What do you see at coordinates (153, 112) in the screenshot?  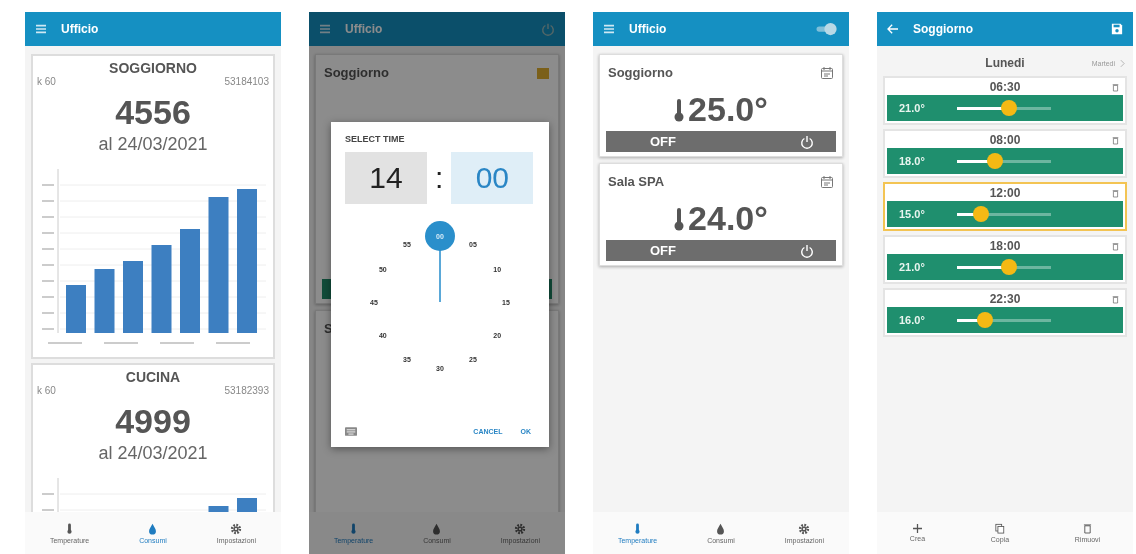 I see `meter-reading: 4556` at bounding box center [153, 112].